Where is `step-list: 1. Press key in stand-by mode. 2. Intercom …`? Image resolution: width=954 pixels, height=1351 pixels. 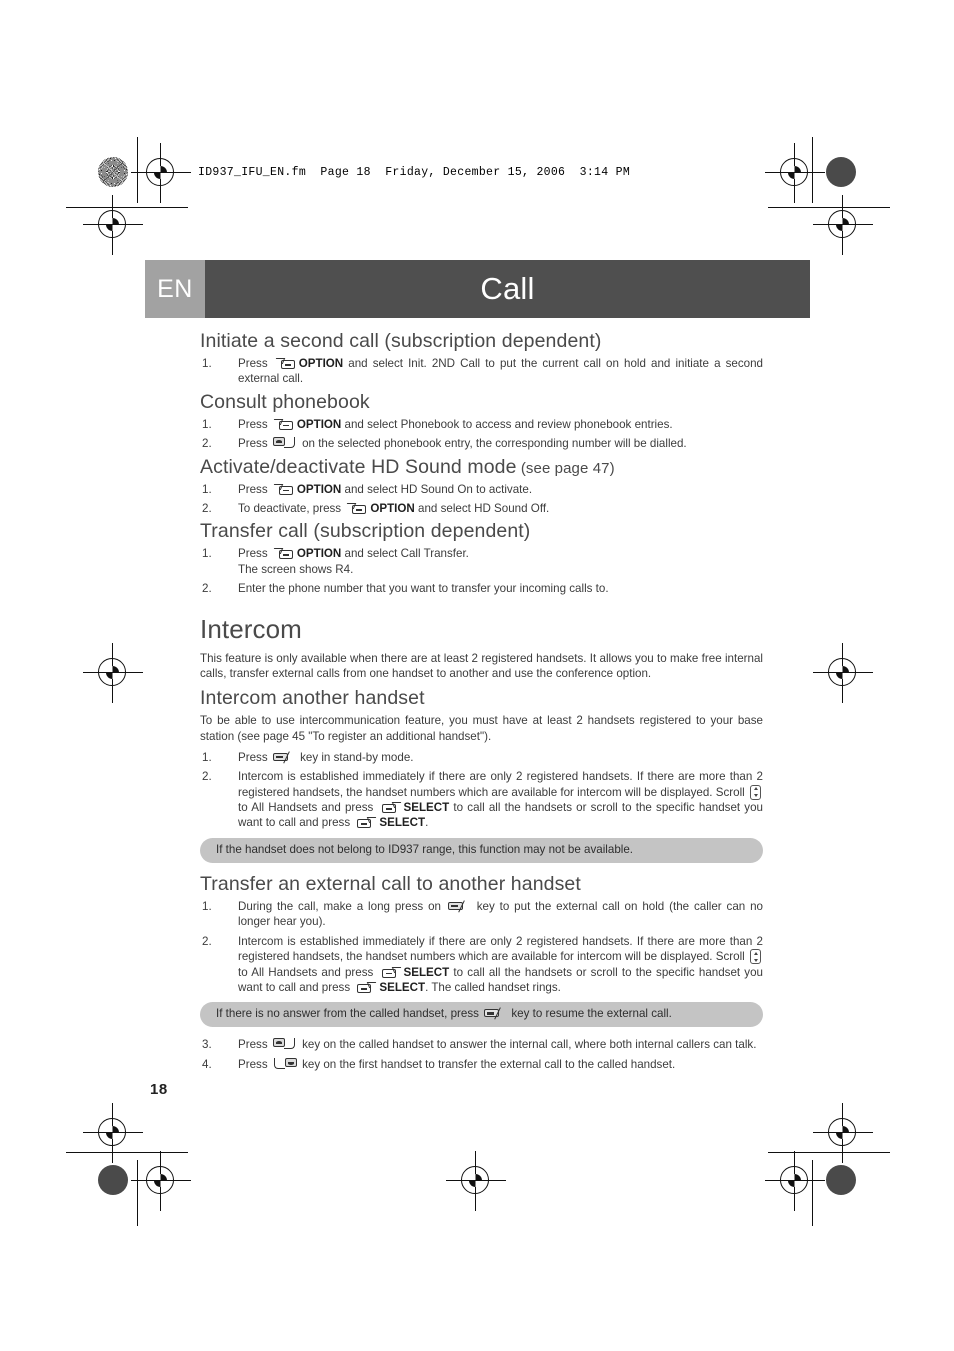
step-list: 1. Press key in stand-by mode. 2. Intercom … is located at coordinates (481, 790).